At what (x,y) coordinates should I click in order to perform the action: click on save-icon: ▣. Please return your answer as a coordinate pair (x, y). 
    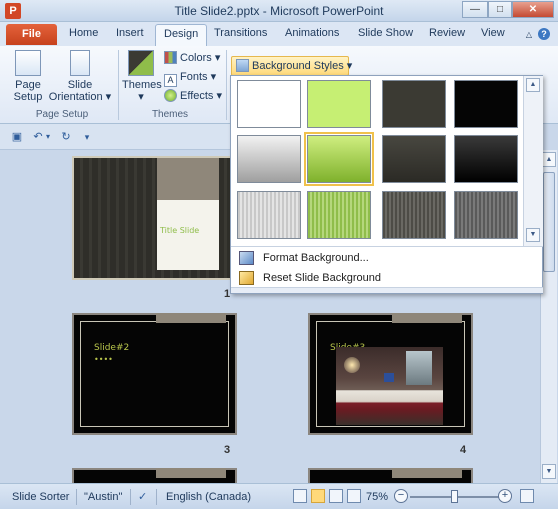
    Looking at the image, I should click on (17, 137).